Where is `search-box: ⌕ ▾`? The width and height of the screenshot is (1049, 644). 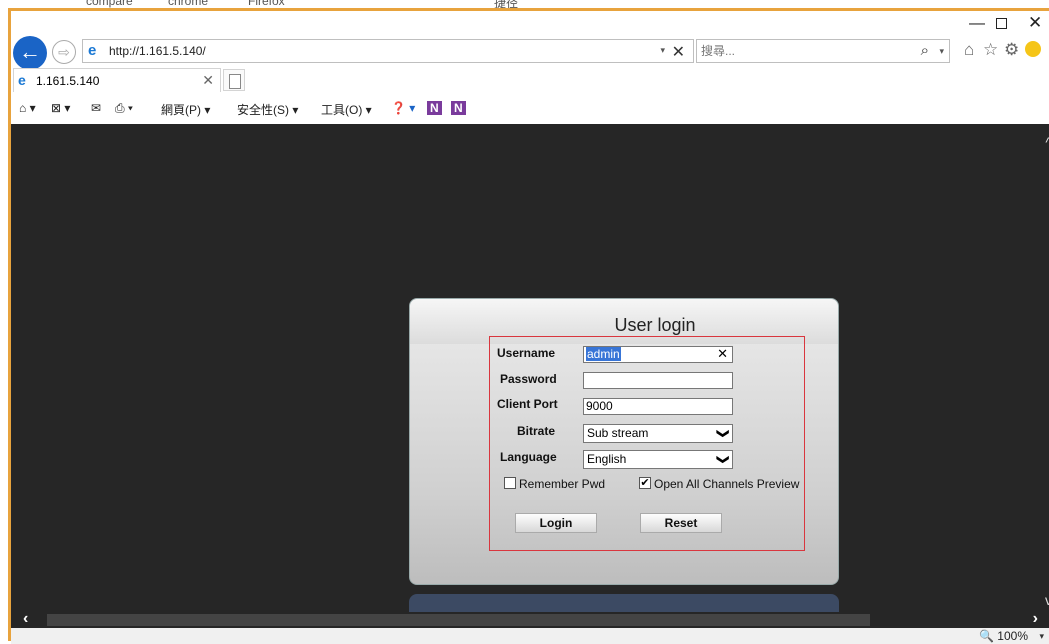 search-box: ⌕ ▾ is located at coordinates (823, 51).